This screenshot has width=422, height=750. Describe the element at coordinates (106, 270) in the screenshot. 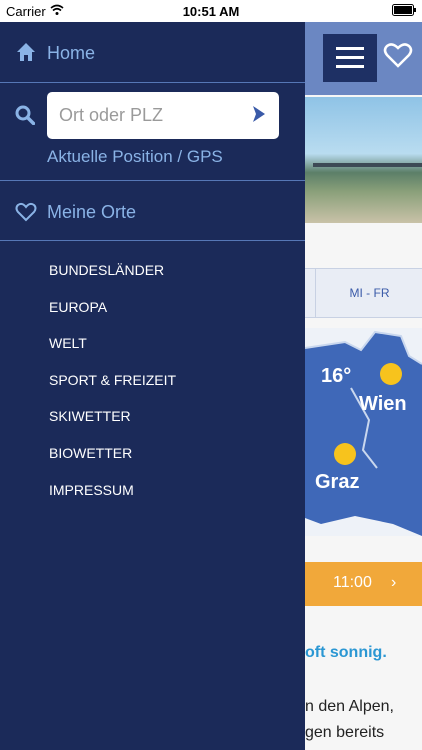

I see `nav-item-bundeslaender: BUNDESLÄNDER` at that location.